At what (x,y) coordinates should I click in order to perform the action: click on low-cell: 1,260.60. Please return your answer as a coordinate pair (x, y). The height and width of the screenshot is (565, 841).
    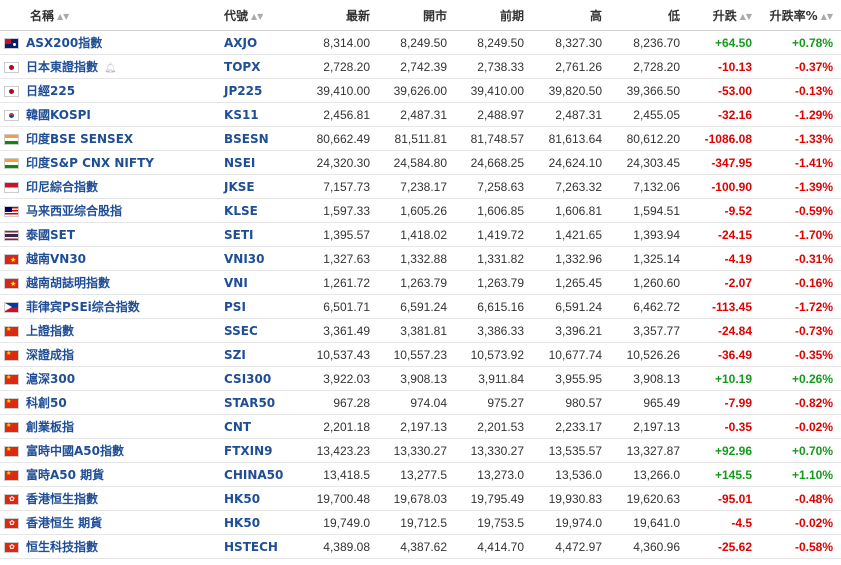
    Looking at the image, I should click on (649, 282).